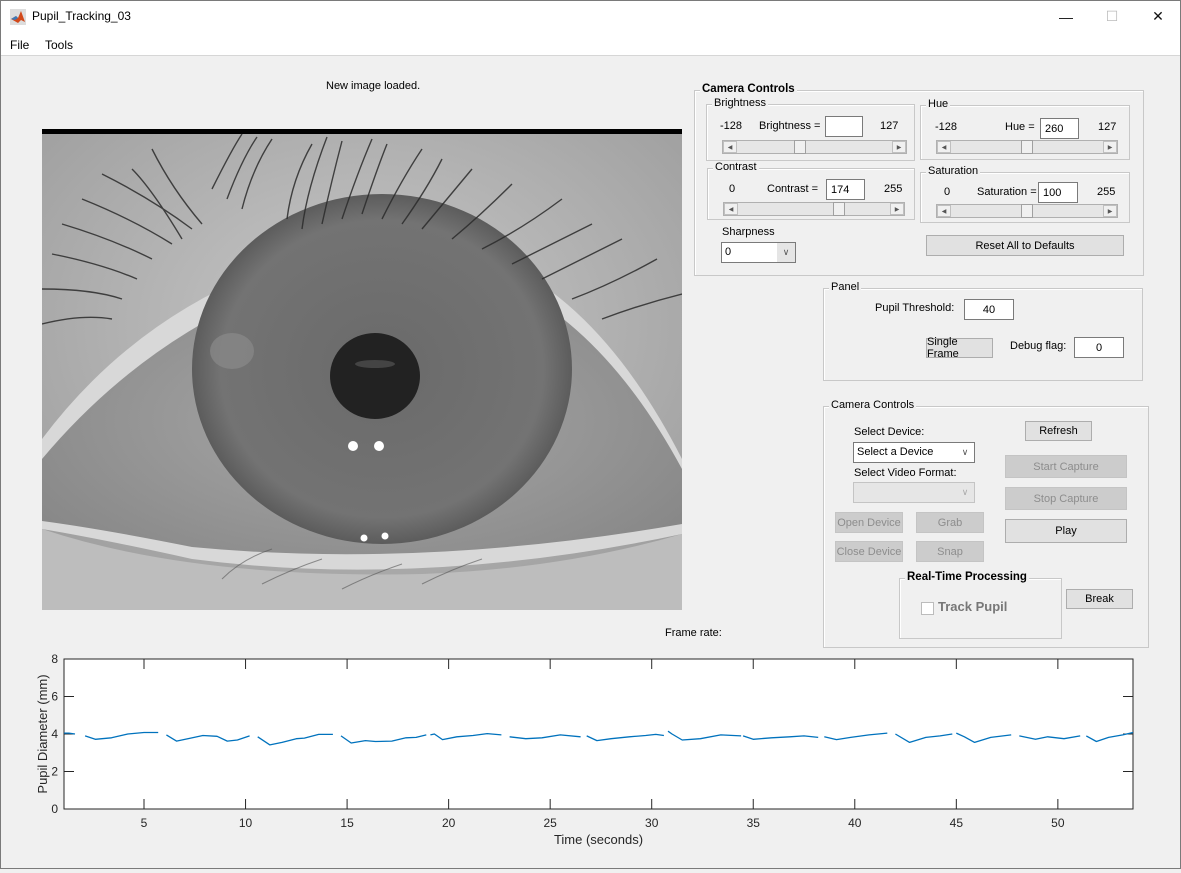 This screenshot has height=873, width=1181. I want to click on refresh-button: Refresh, so click(1058, 431).